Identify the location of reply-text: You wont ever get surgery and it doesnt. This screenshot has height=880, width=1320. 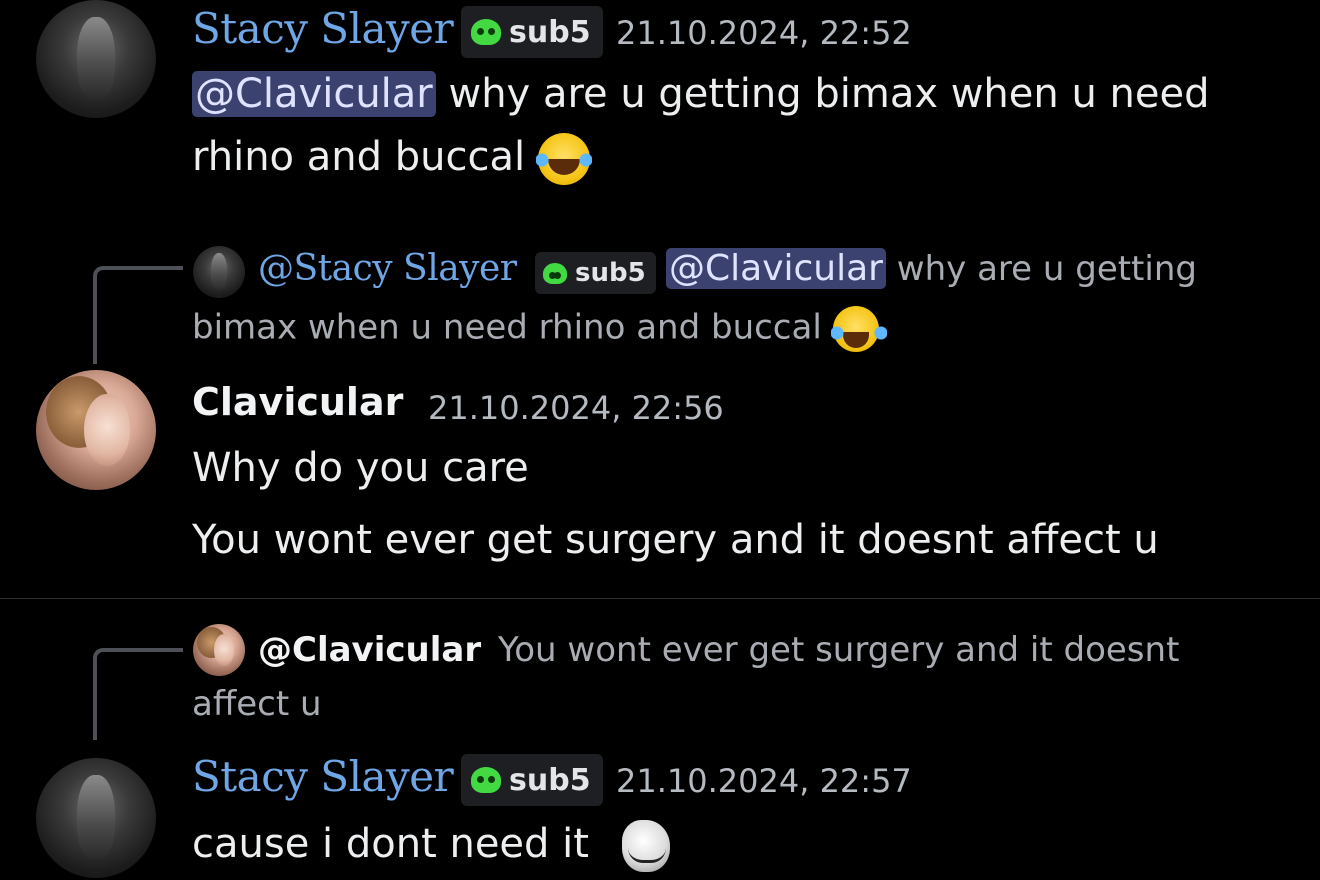
(838, 650).